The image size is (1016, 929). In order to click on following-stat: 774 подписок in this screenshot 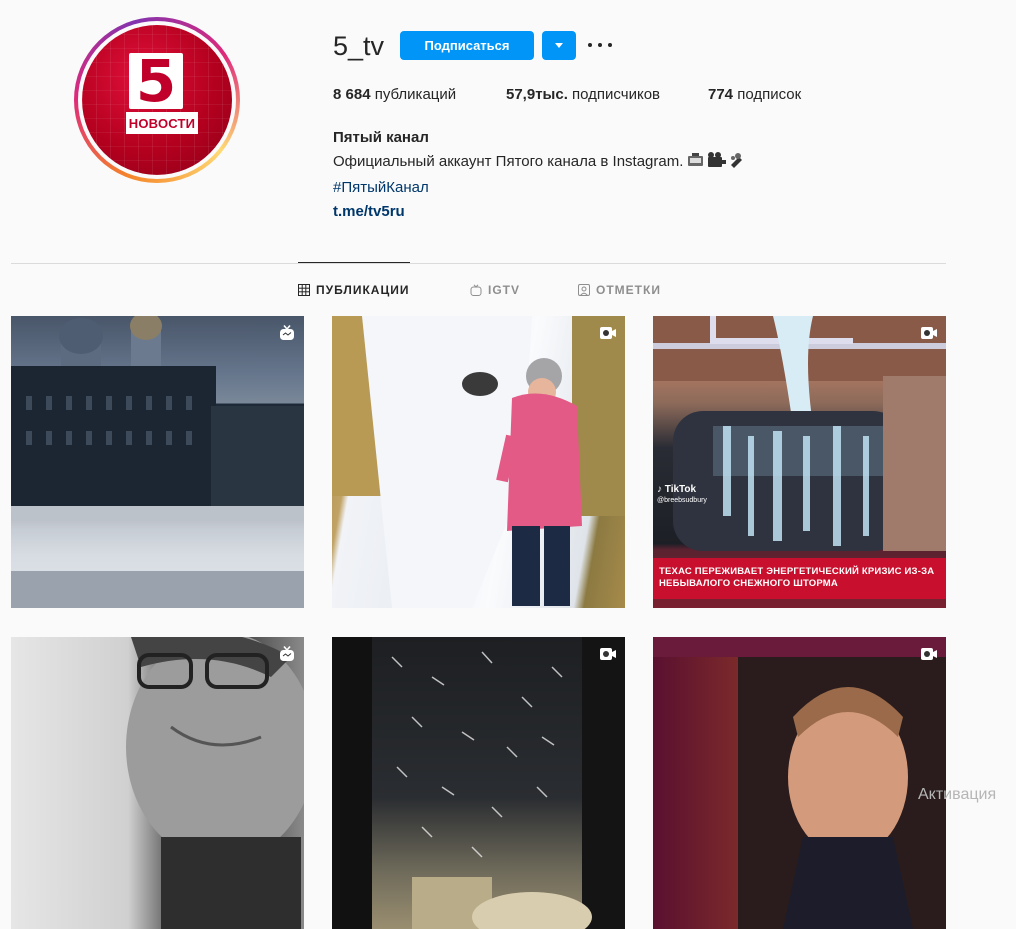, I will do `click(754, 94)`.